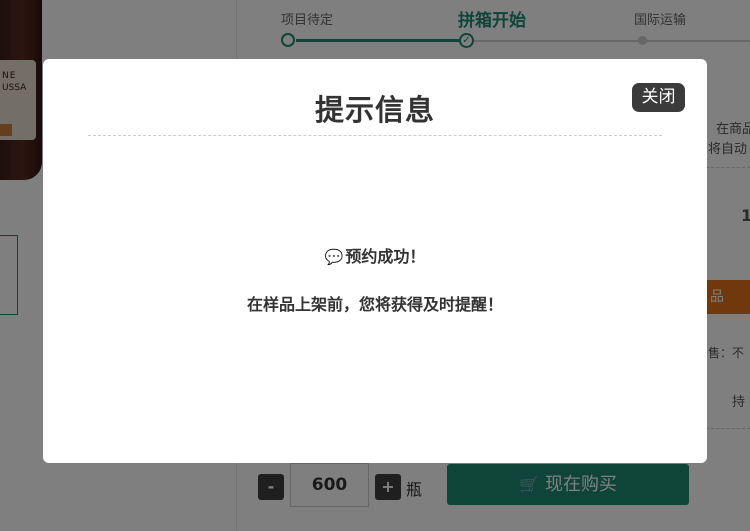 This screenshot has width=750, height=531. What do you see at coordinates (374, 304) in the screenshot?
I see `reminder-message: 在样品上架前，您将获得及时提醒！` at bounding box center [374, 304].